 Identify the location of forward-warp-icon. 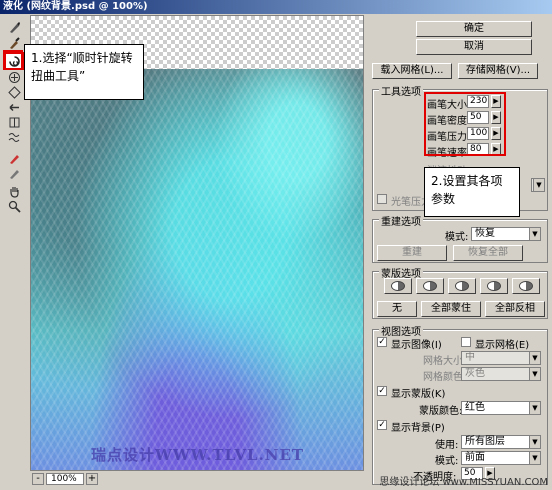
(14, 27).